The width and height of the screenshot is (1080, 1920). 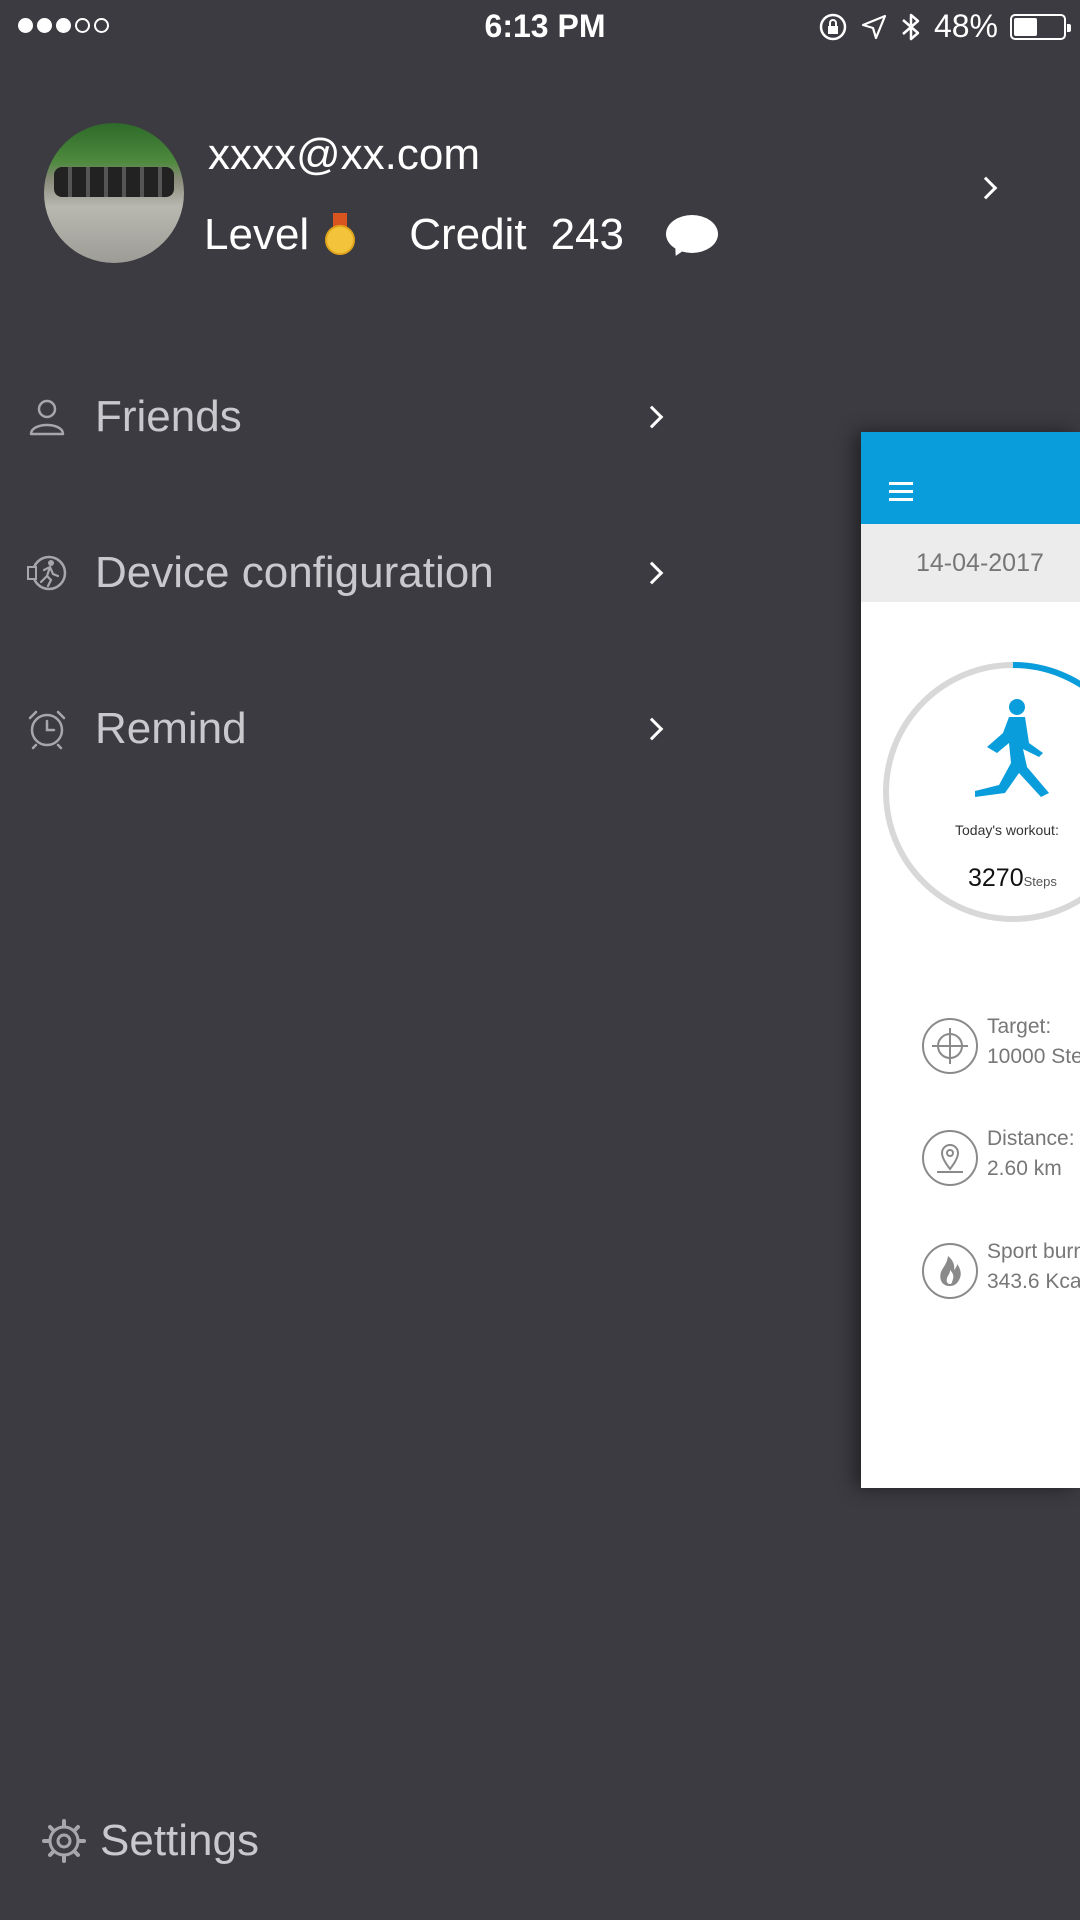 I want to click on person-icon, so click(x=47, y=417).